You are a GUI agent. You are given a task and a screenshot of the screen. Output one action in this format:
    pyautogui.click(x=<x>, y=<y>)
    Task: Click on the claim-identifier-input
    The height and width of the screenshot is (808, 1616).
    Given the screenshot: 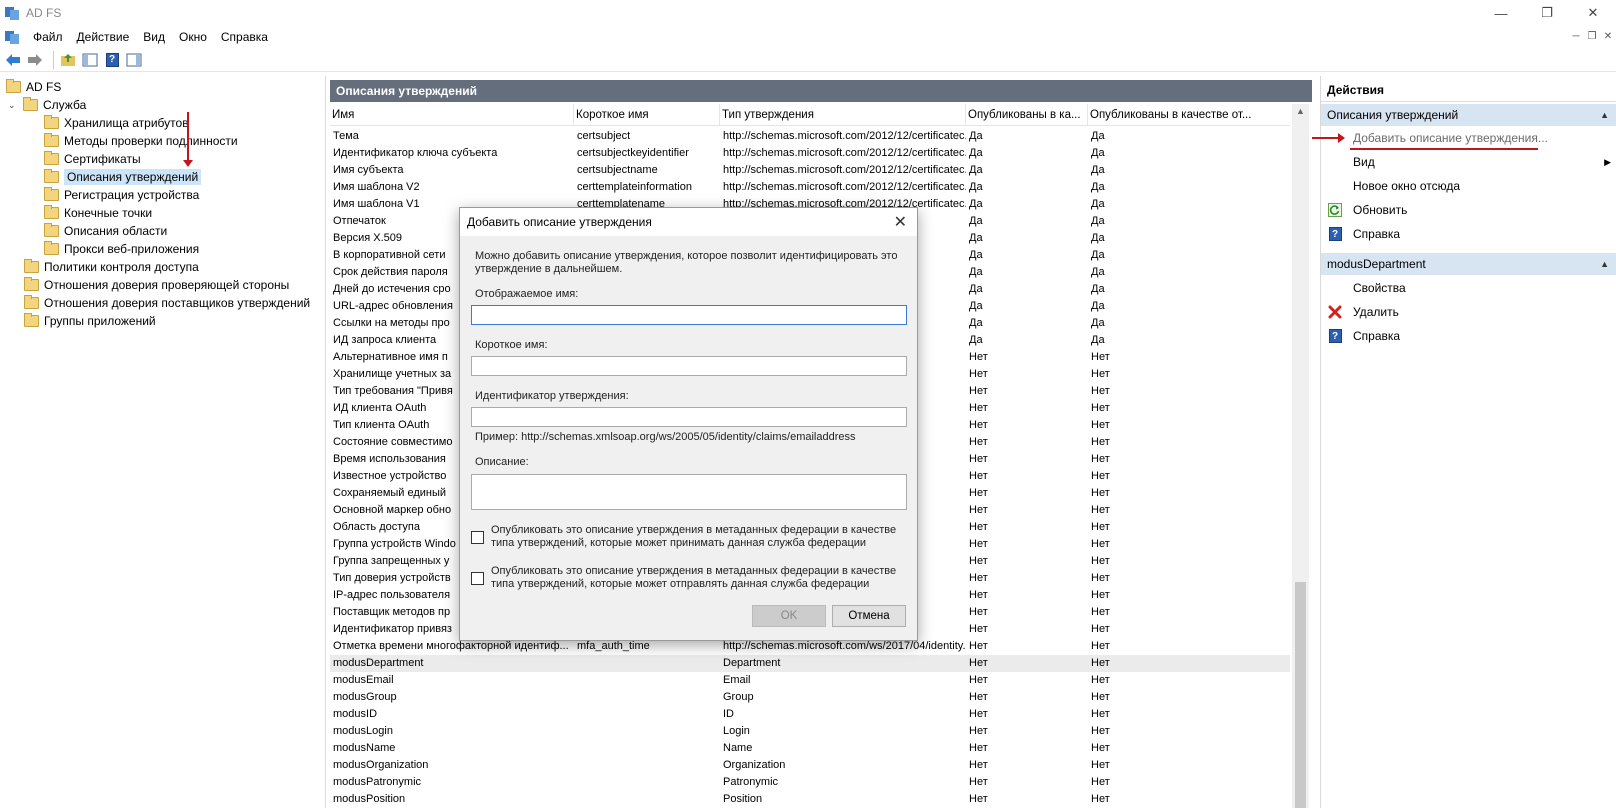 What is the action you would take?
    pyautogui.click(x=689, y=417)
    